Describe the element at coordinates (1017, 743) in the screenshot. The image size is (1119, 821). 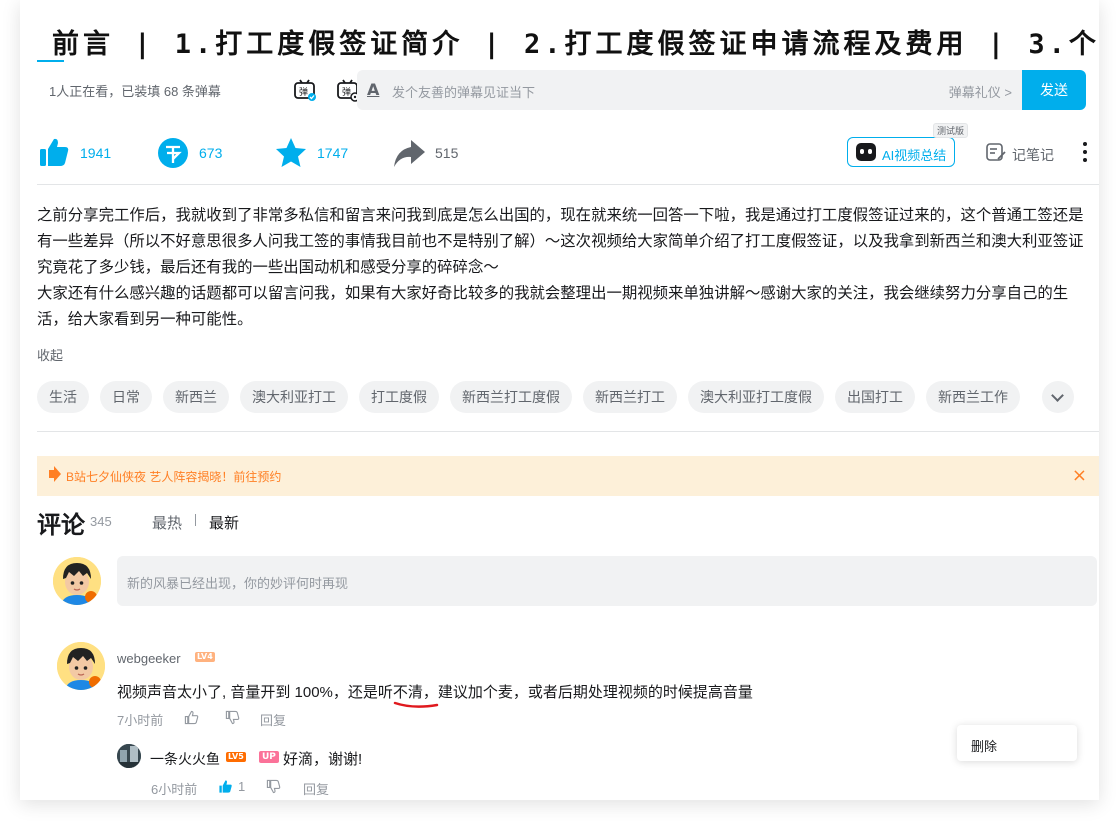
I see `comment-context-menu: 删除` at that location.